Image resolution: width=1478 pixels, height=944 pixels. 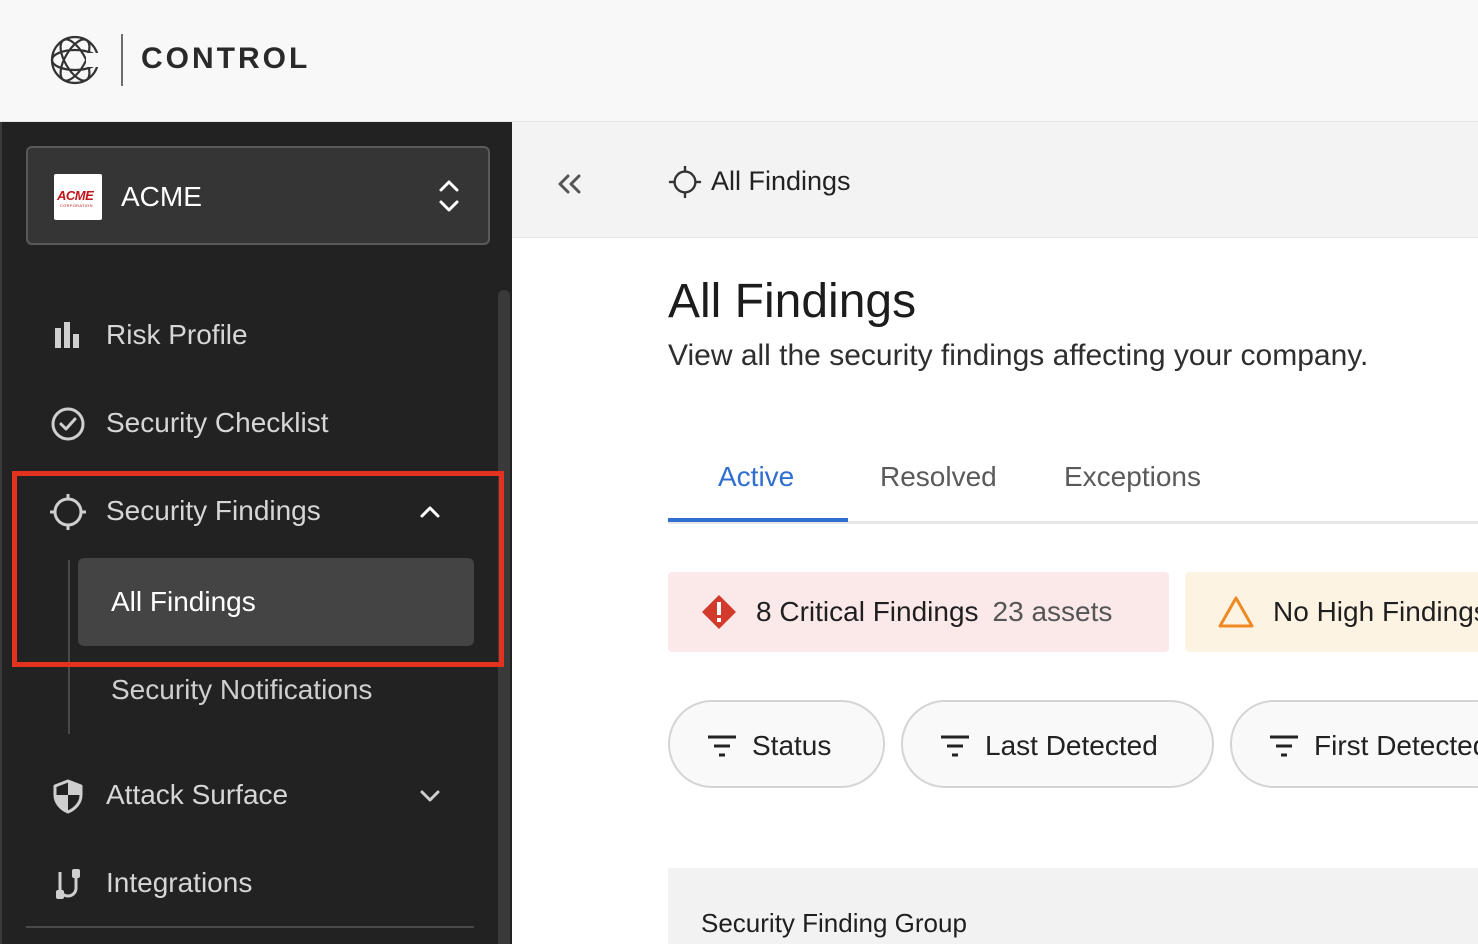 I want to click on filter-label: First Detected, so click(x=1396, y=745).